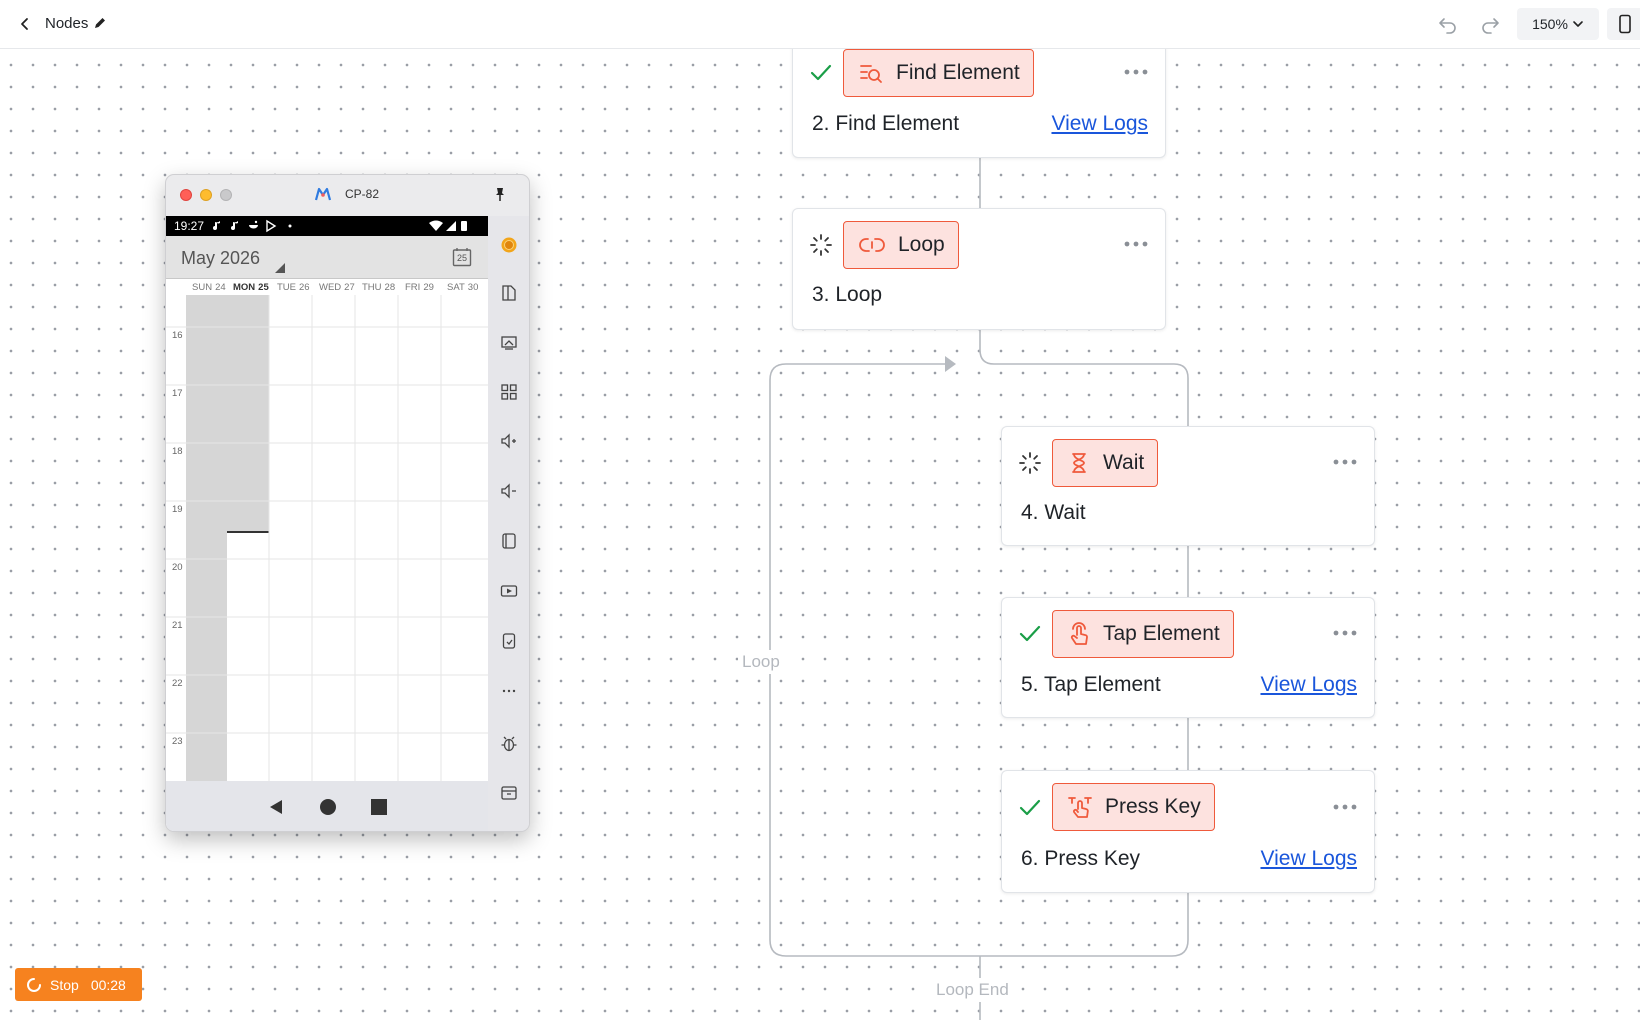 The width and height of the screenshot is (1640, 1020). What do you see at coordinates (202, 287) in the screenshot?
I see `day-of-week: SUN` at bounding box center [202, 287].